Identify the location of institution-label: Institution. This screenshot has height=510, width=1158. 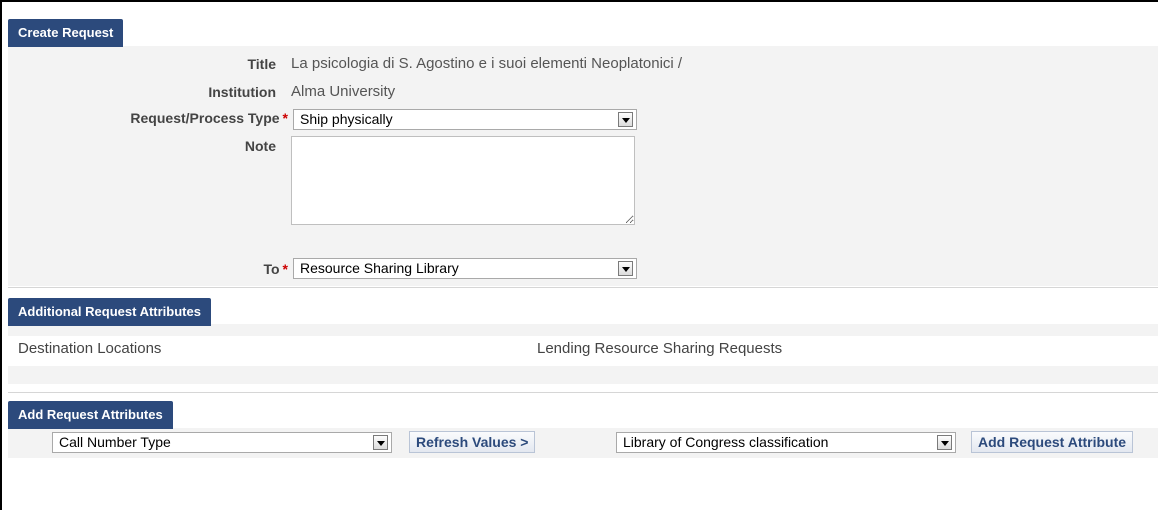
(242, 92).